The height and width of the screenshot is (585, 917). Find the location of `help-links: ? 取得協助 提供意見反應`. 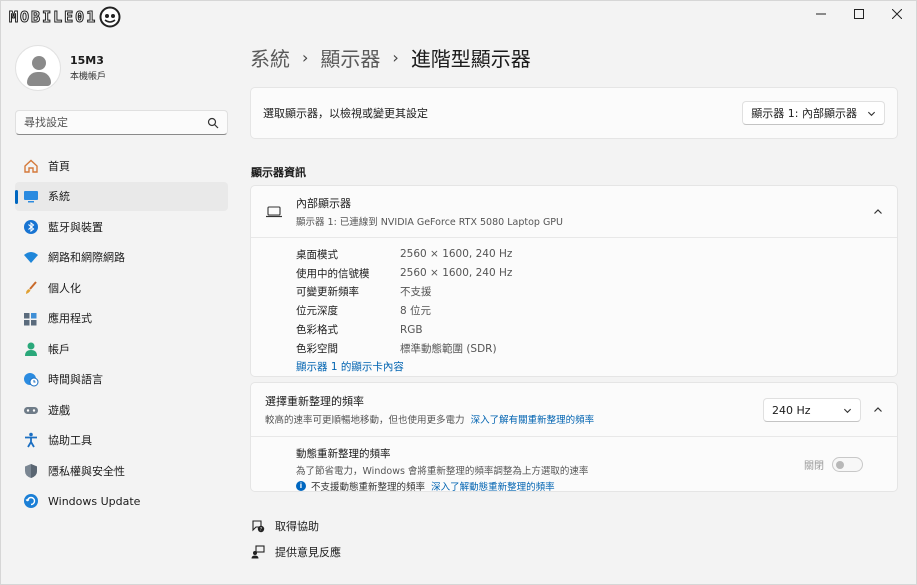

help-links: ? 取得協助 提供意見反應 is located at coordinates (296, 544).